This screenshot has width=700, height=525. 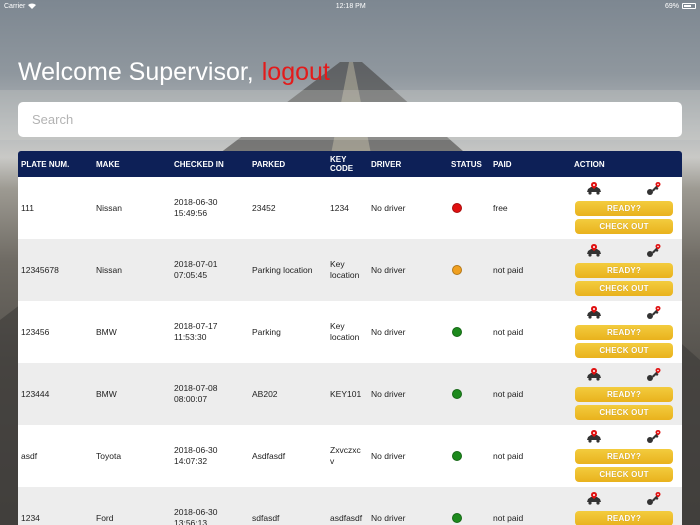 I want to click on welcome-text: Welcome Supervisor,, so click(x=136, y=72).